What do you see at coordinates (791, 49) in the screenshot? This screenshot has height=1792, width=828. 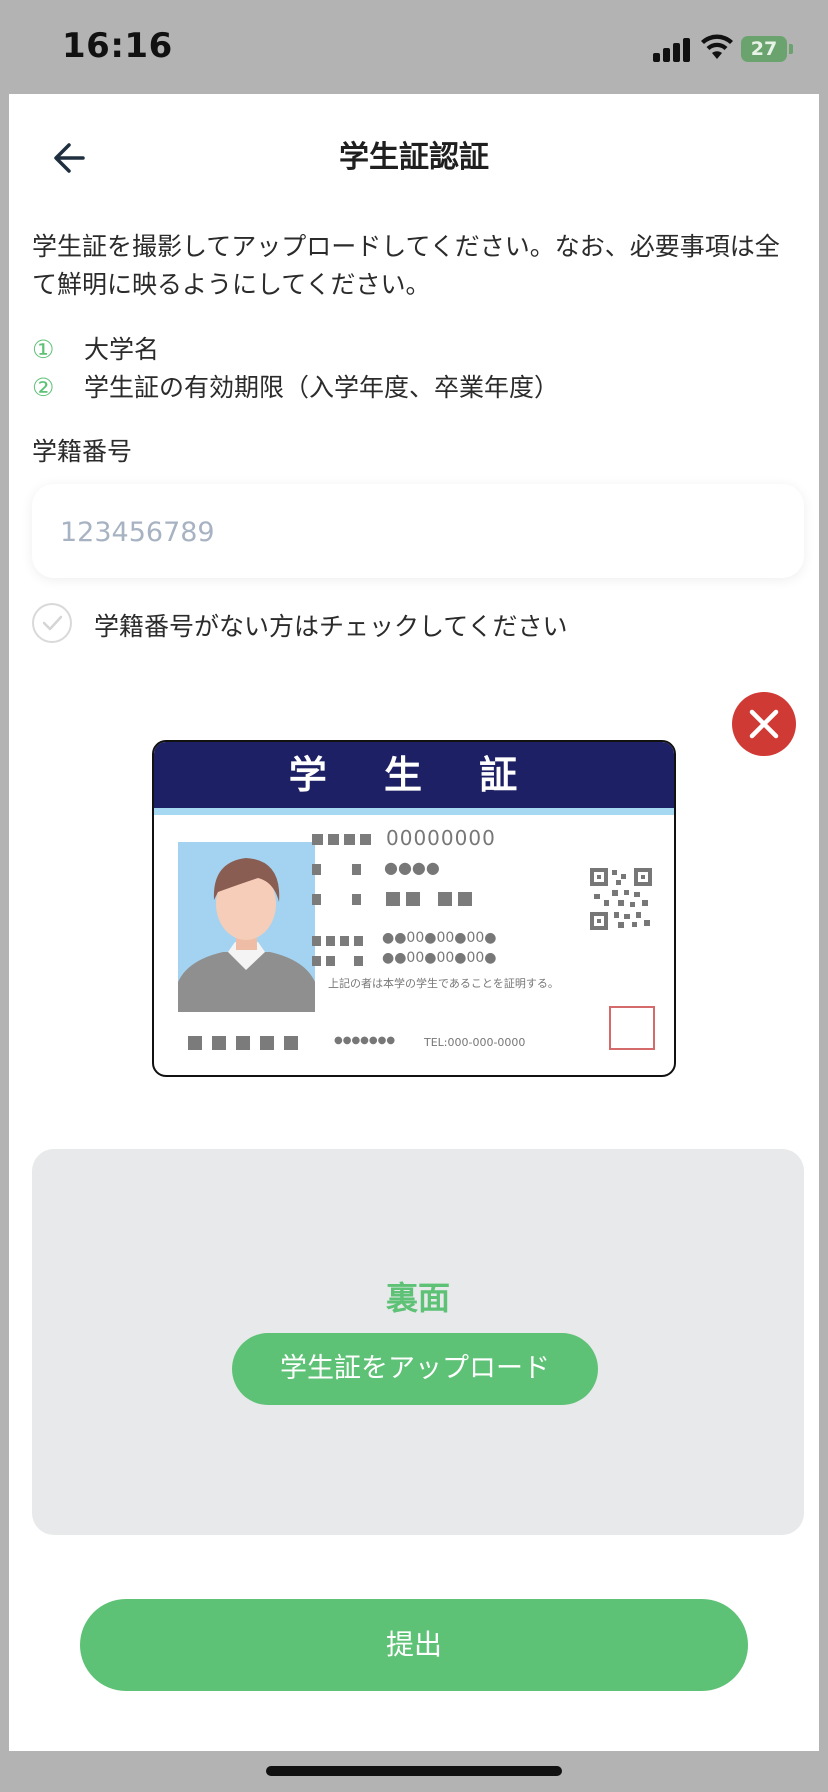 I see `battery-tip` at bounding box center [791, 49].